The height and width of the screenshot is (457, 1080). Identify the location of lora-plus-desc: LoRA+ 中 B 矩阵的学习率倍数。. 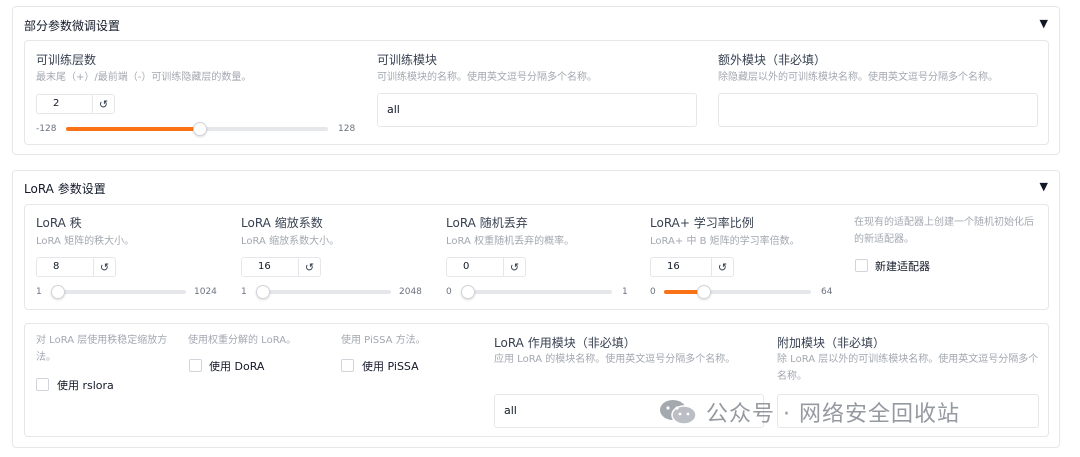
(725, 241).